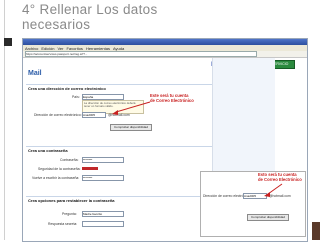 The width and height of the screenshot is (320, 242). I want to click on menu-item-file: Archivo, so click(31, 48).